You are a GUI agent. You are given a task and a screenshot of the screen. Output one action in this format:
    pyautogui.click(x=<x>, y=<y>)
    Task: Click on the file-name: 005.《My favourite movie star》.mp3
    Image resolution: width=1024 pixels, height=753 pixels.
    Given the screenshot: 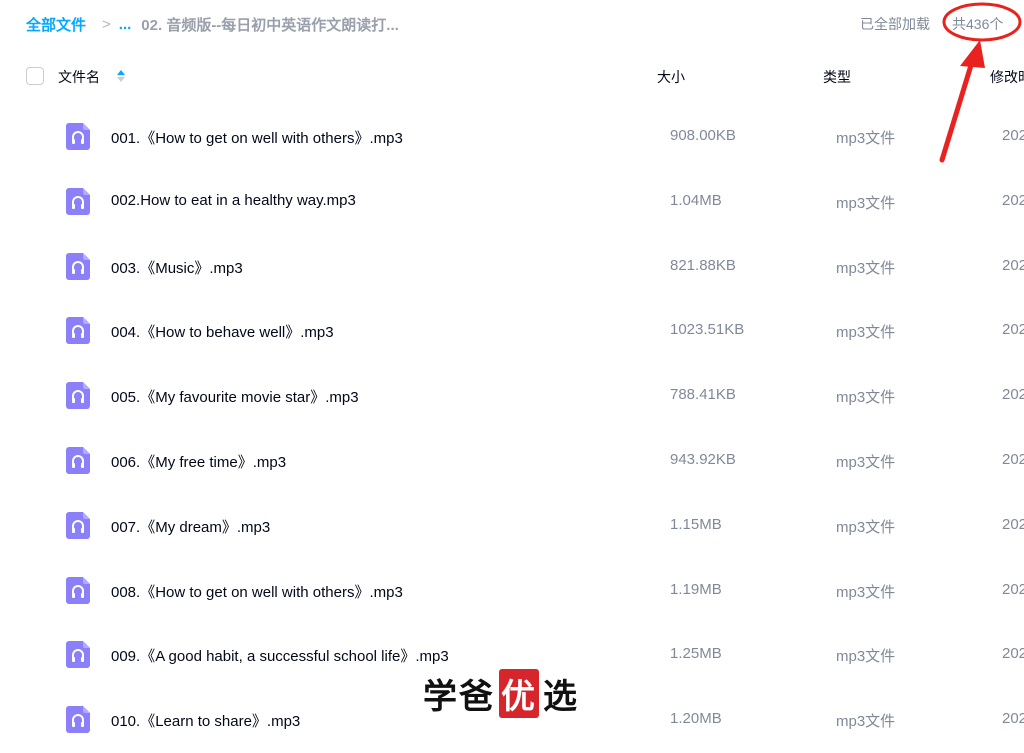 What is the action you would take?
    pyautogui.click(x=235, y=396)
    